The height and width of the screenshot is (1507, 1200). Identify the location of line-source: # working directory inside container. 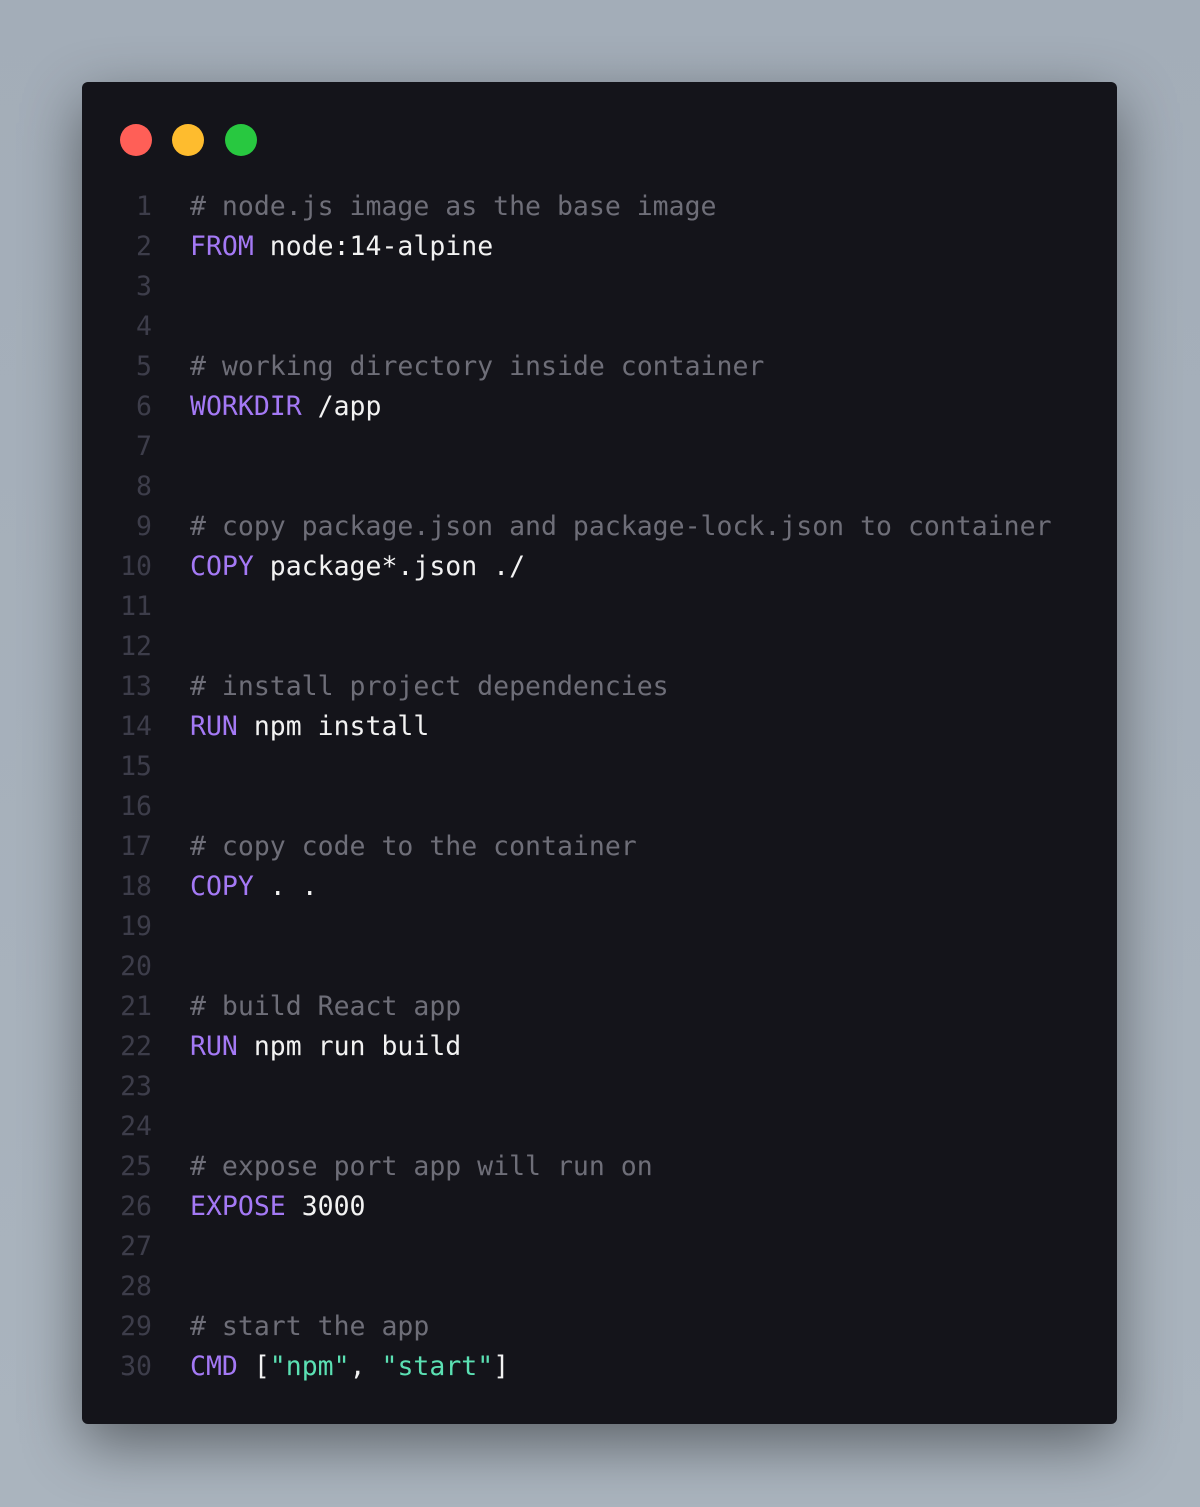
(477, 367).